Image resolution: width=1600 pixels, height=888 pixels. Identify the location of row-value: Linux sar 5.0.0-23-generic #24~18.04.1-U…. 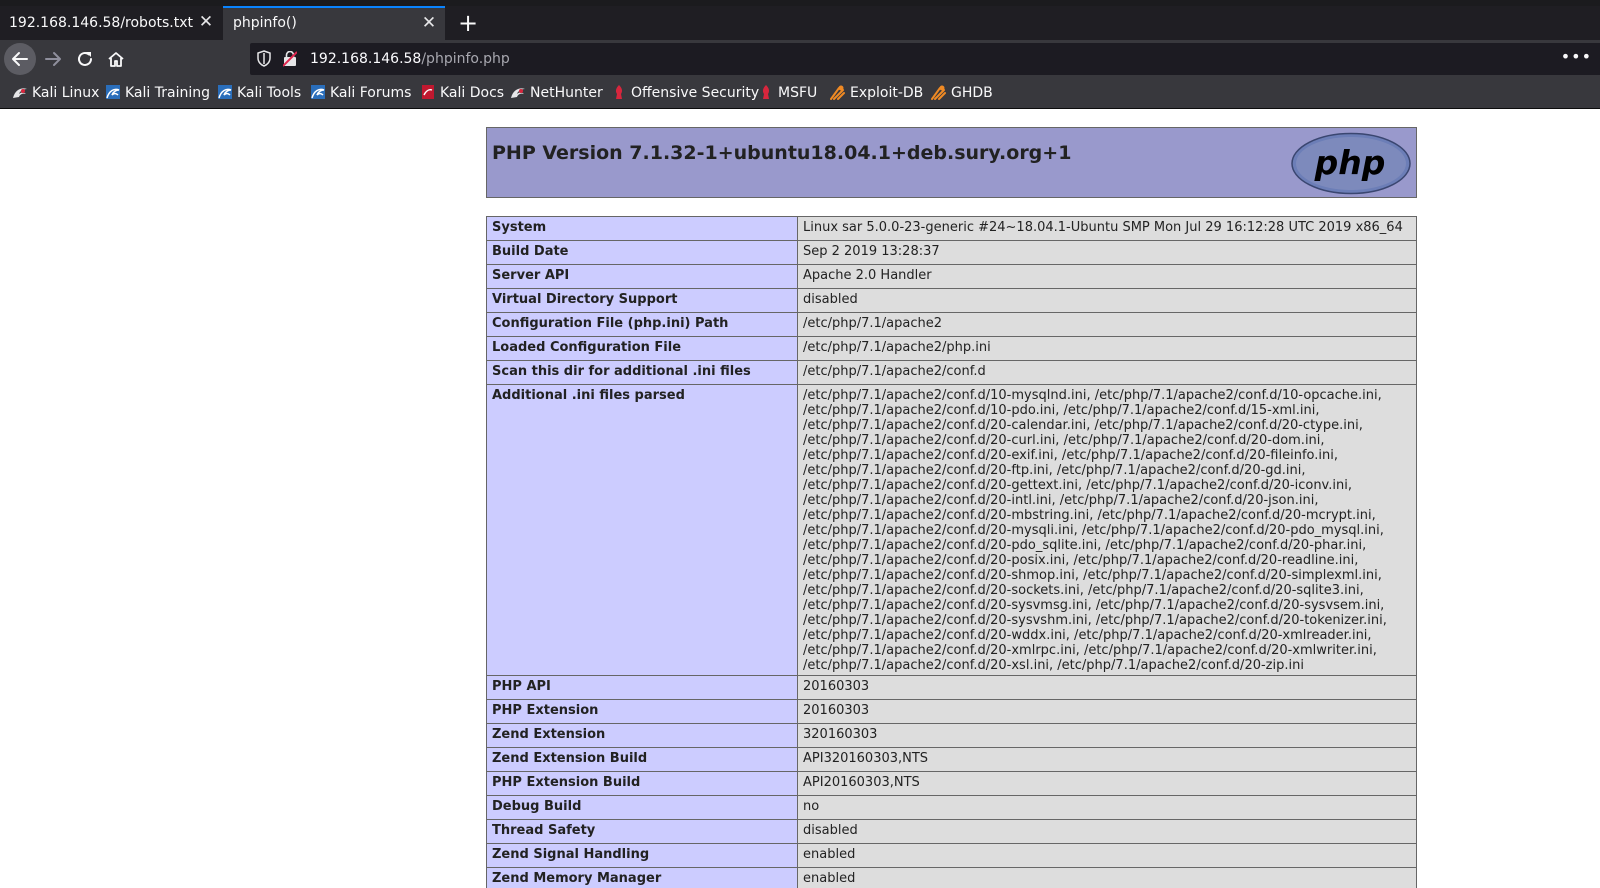
(1107, 228).